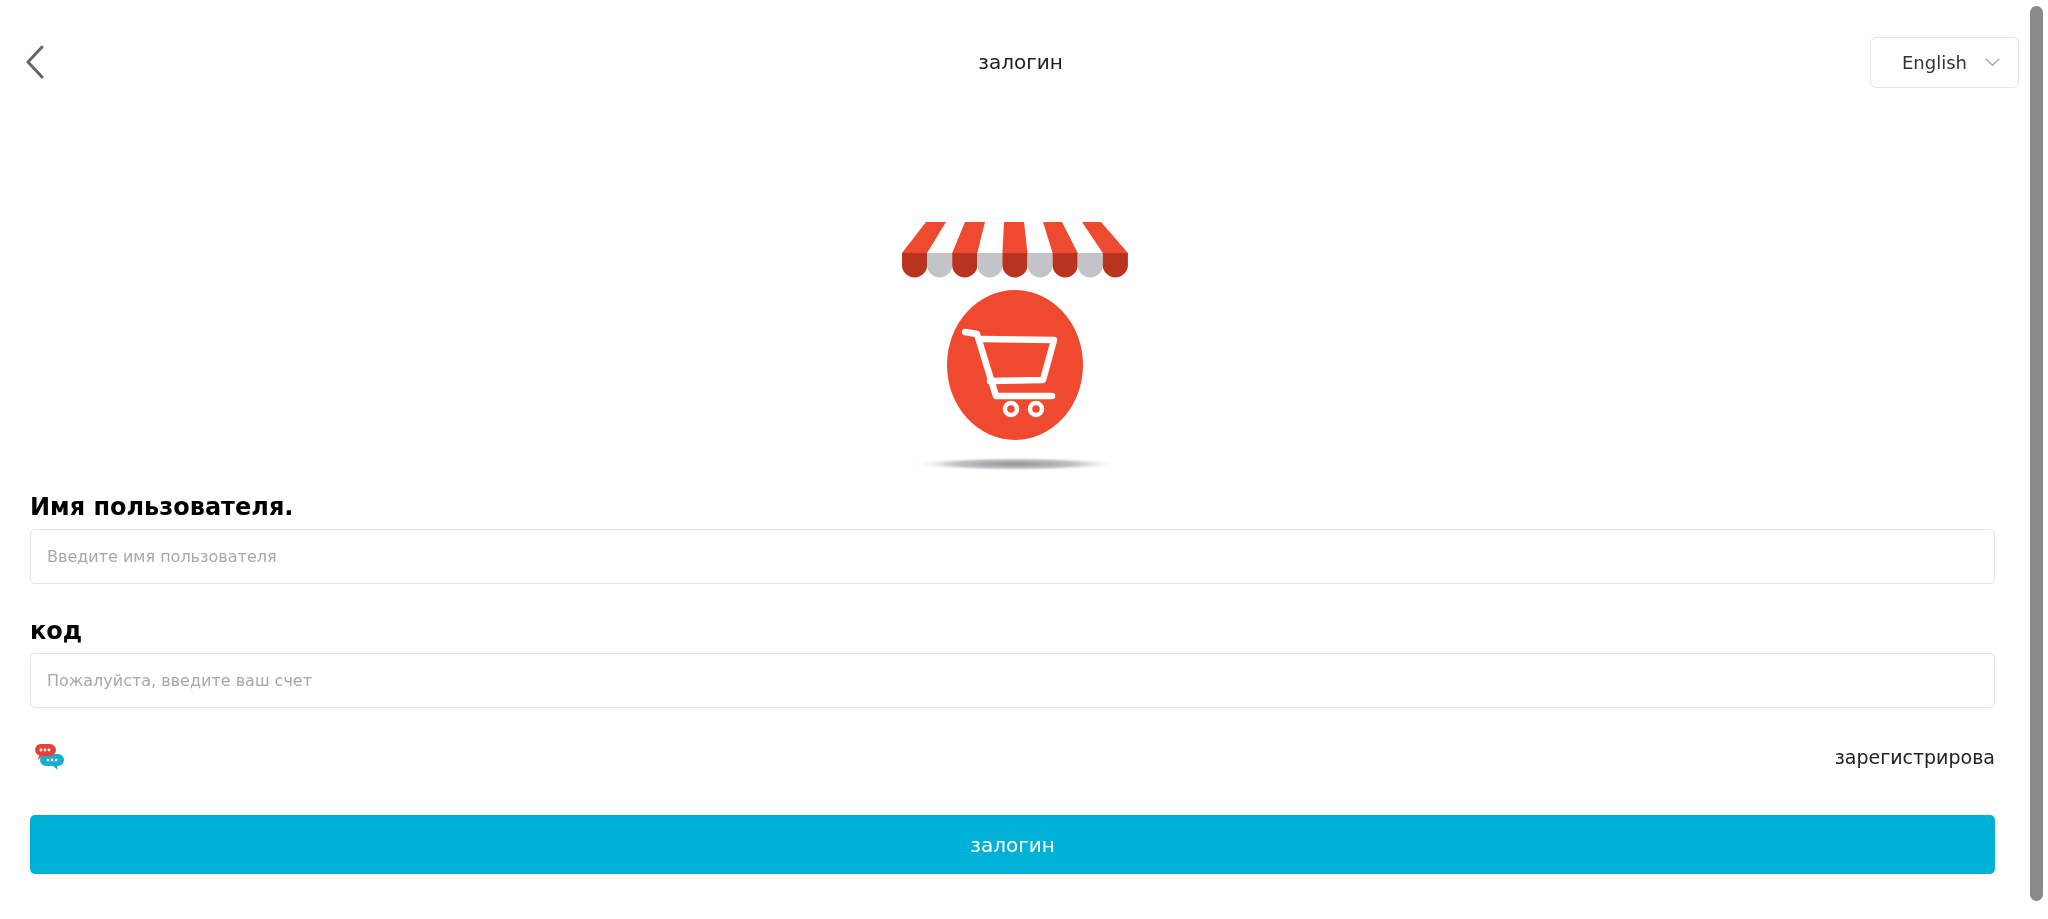  I want to click on text-input-field: Пожалуйста, введите ваш счет, so click(1012, 680).